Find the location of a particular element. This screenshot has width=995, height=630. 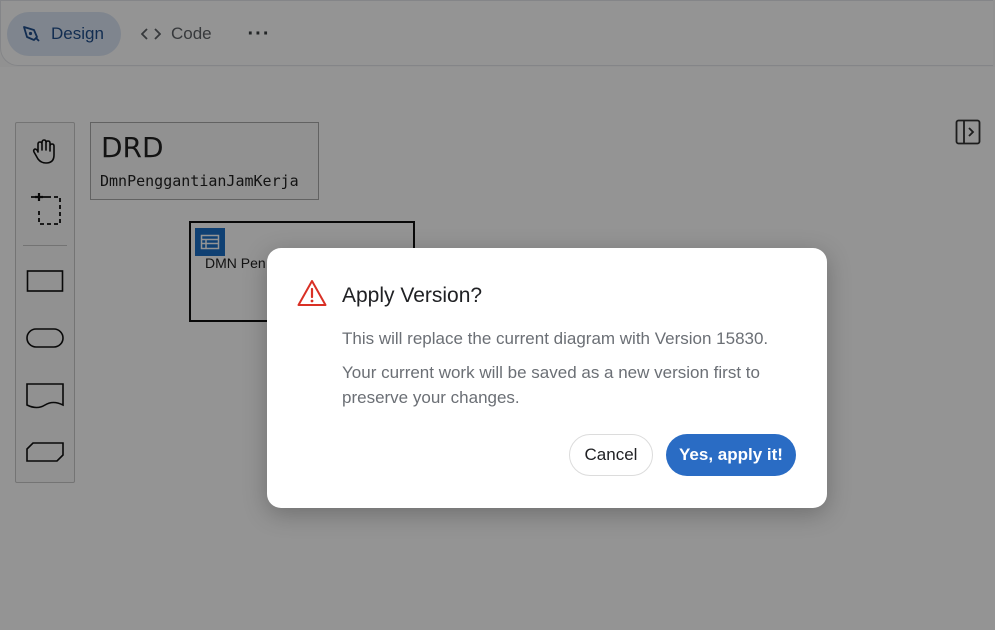

warning-icon is located at coordinates (312, 295).